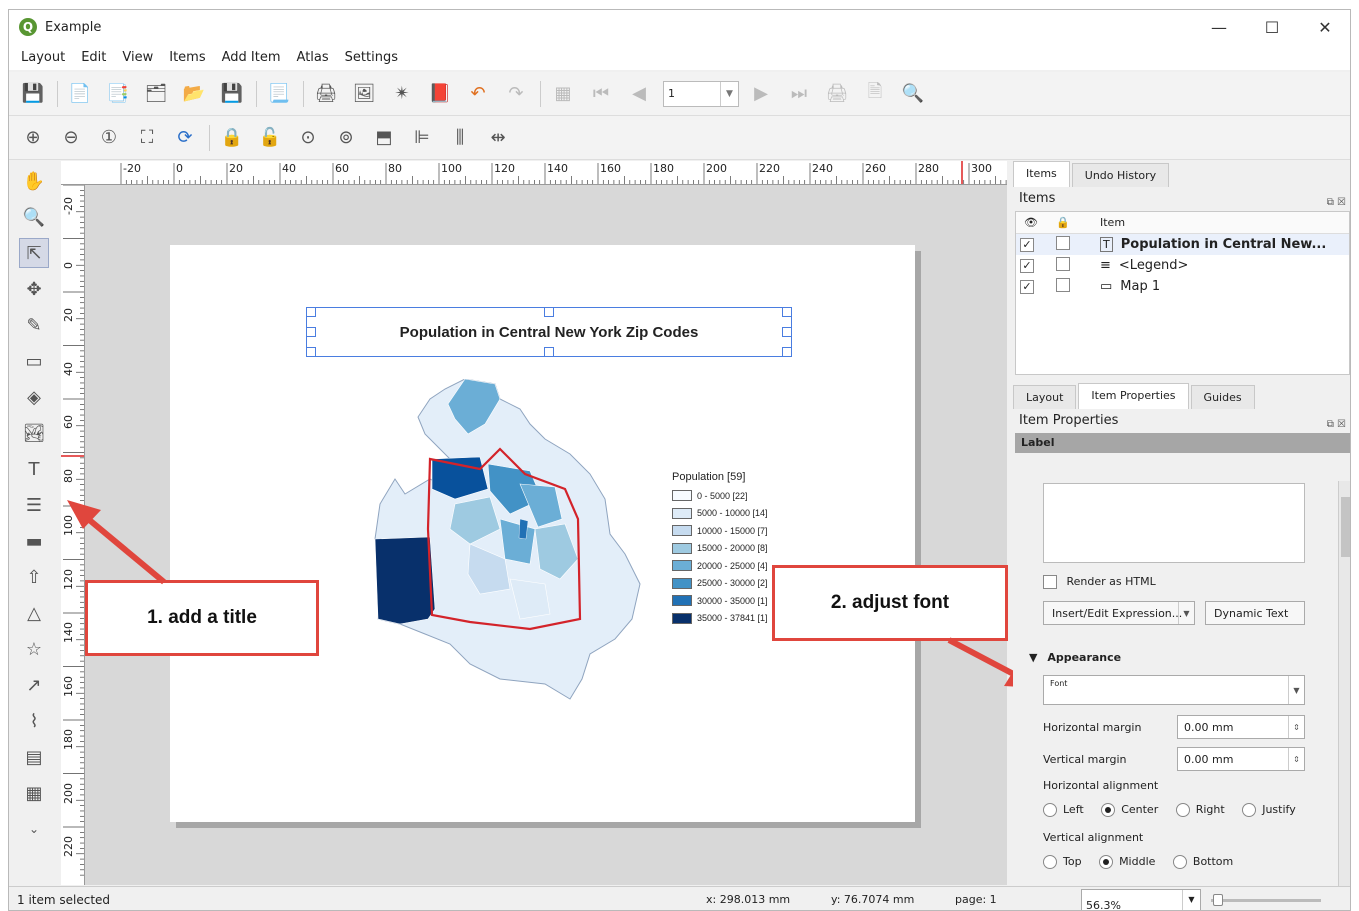  What do you see at coordinates (1141, 899) in the screenshot?
I see `zoom-combobox: 56.3% ▼` at bounding box center [1141, 899].